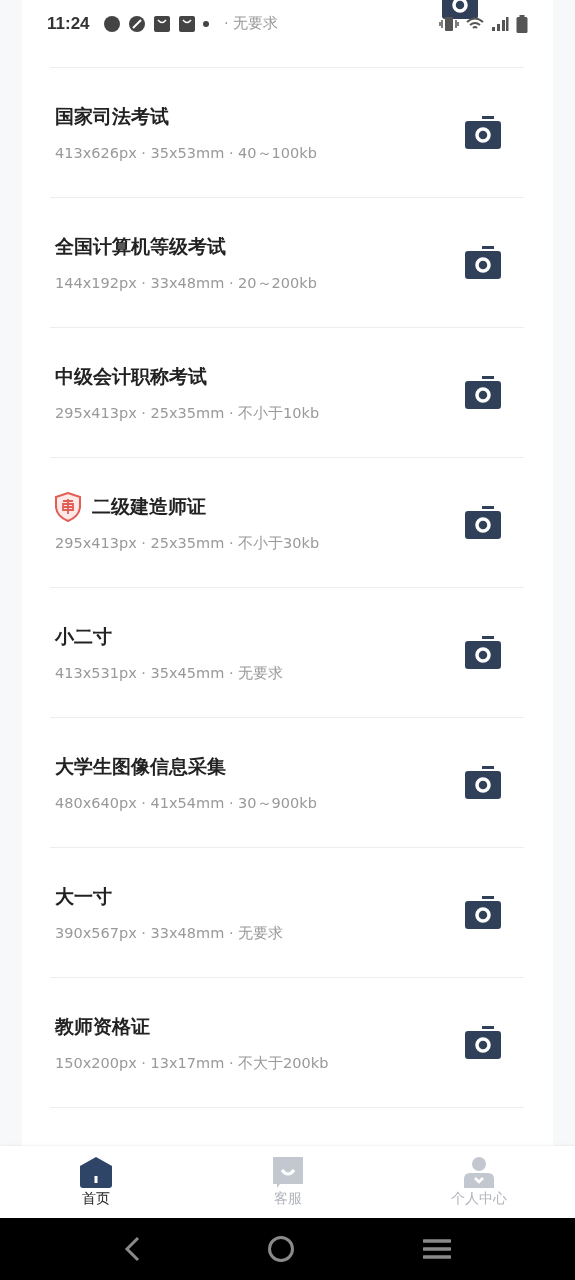  I want to click on size-spec: 144x192px · 33x48mm · 20～200kb, so click(186, 283).